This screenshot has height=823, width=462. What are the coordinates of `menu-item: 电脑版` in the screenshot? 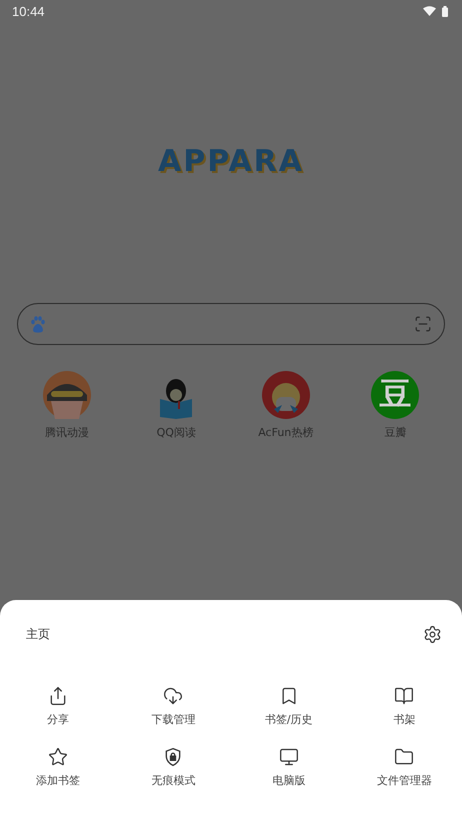 It's located at (288, 767).